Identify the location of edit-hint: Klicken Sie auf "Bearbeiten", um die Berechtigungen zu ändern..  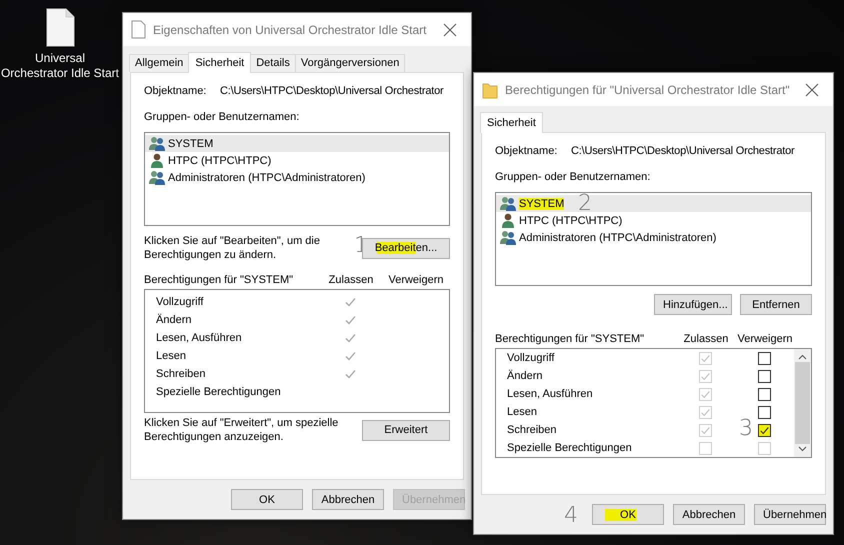
(232, 248).